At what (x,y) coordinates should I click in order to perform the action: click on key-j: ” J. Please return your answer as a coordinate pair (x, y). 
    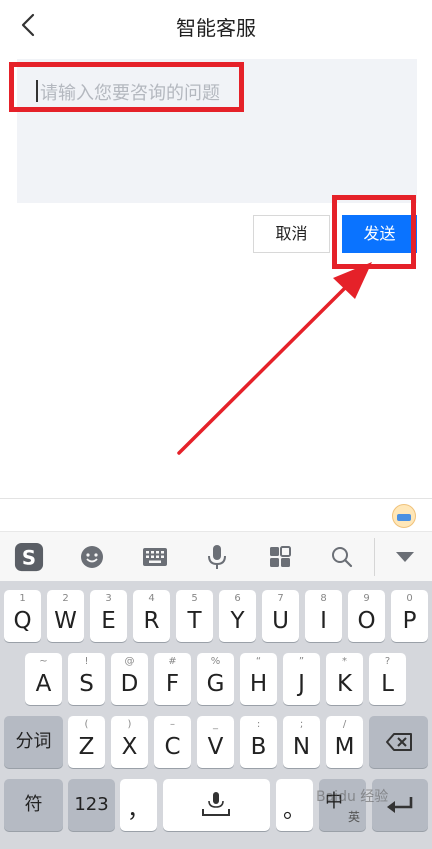
    Looking at the image, I should click on (301, 679).